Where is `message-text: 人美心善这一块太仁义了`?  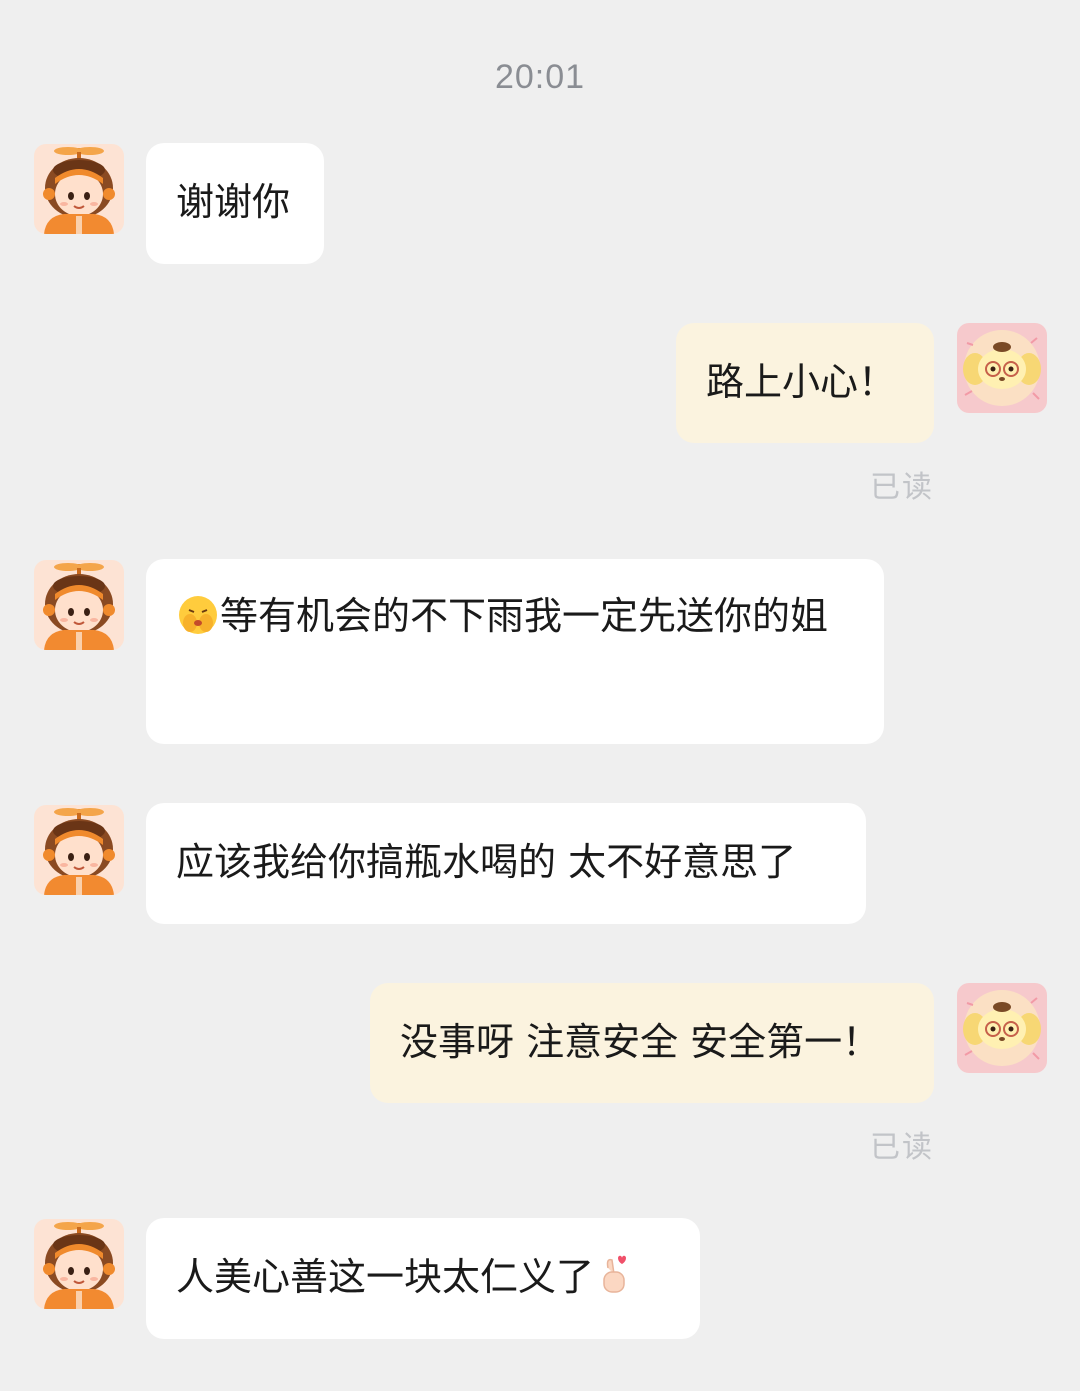 message-text: 人美心善这一块太仁义了 is located at coordinates (385, 1277).